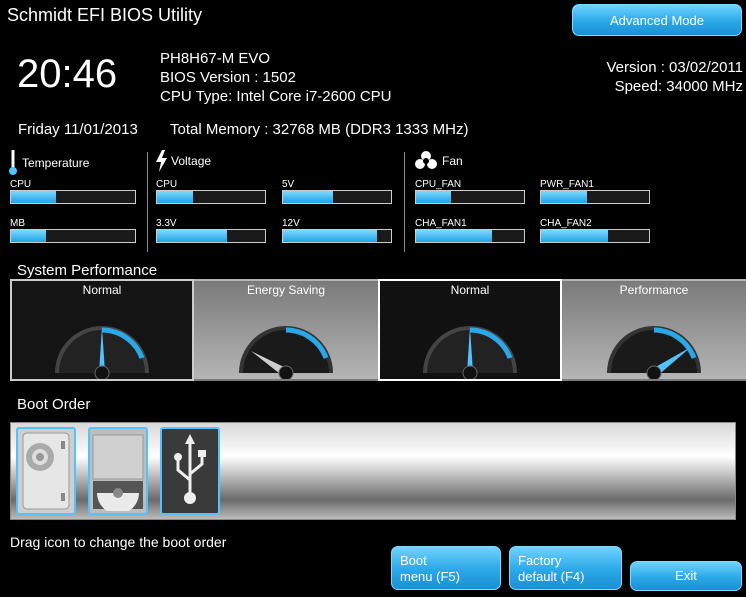 This screenshot has height=597, width=746. I want to click on sensor-label: 5V, so click(288, 184).